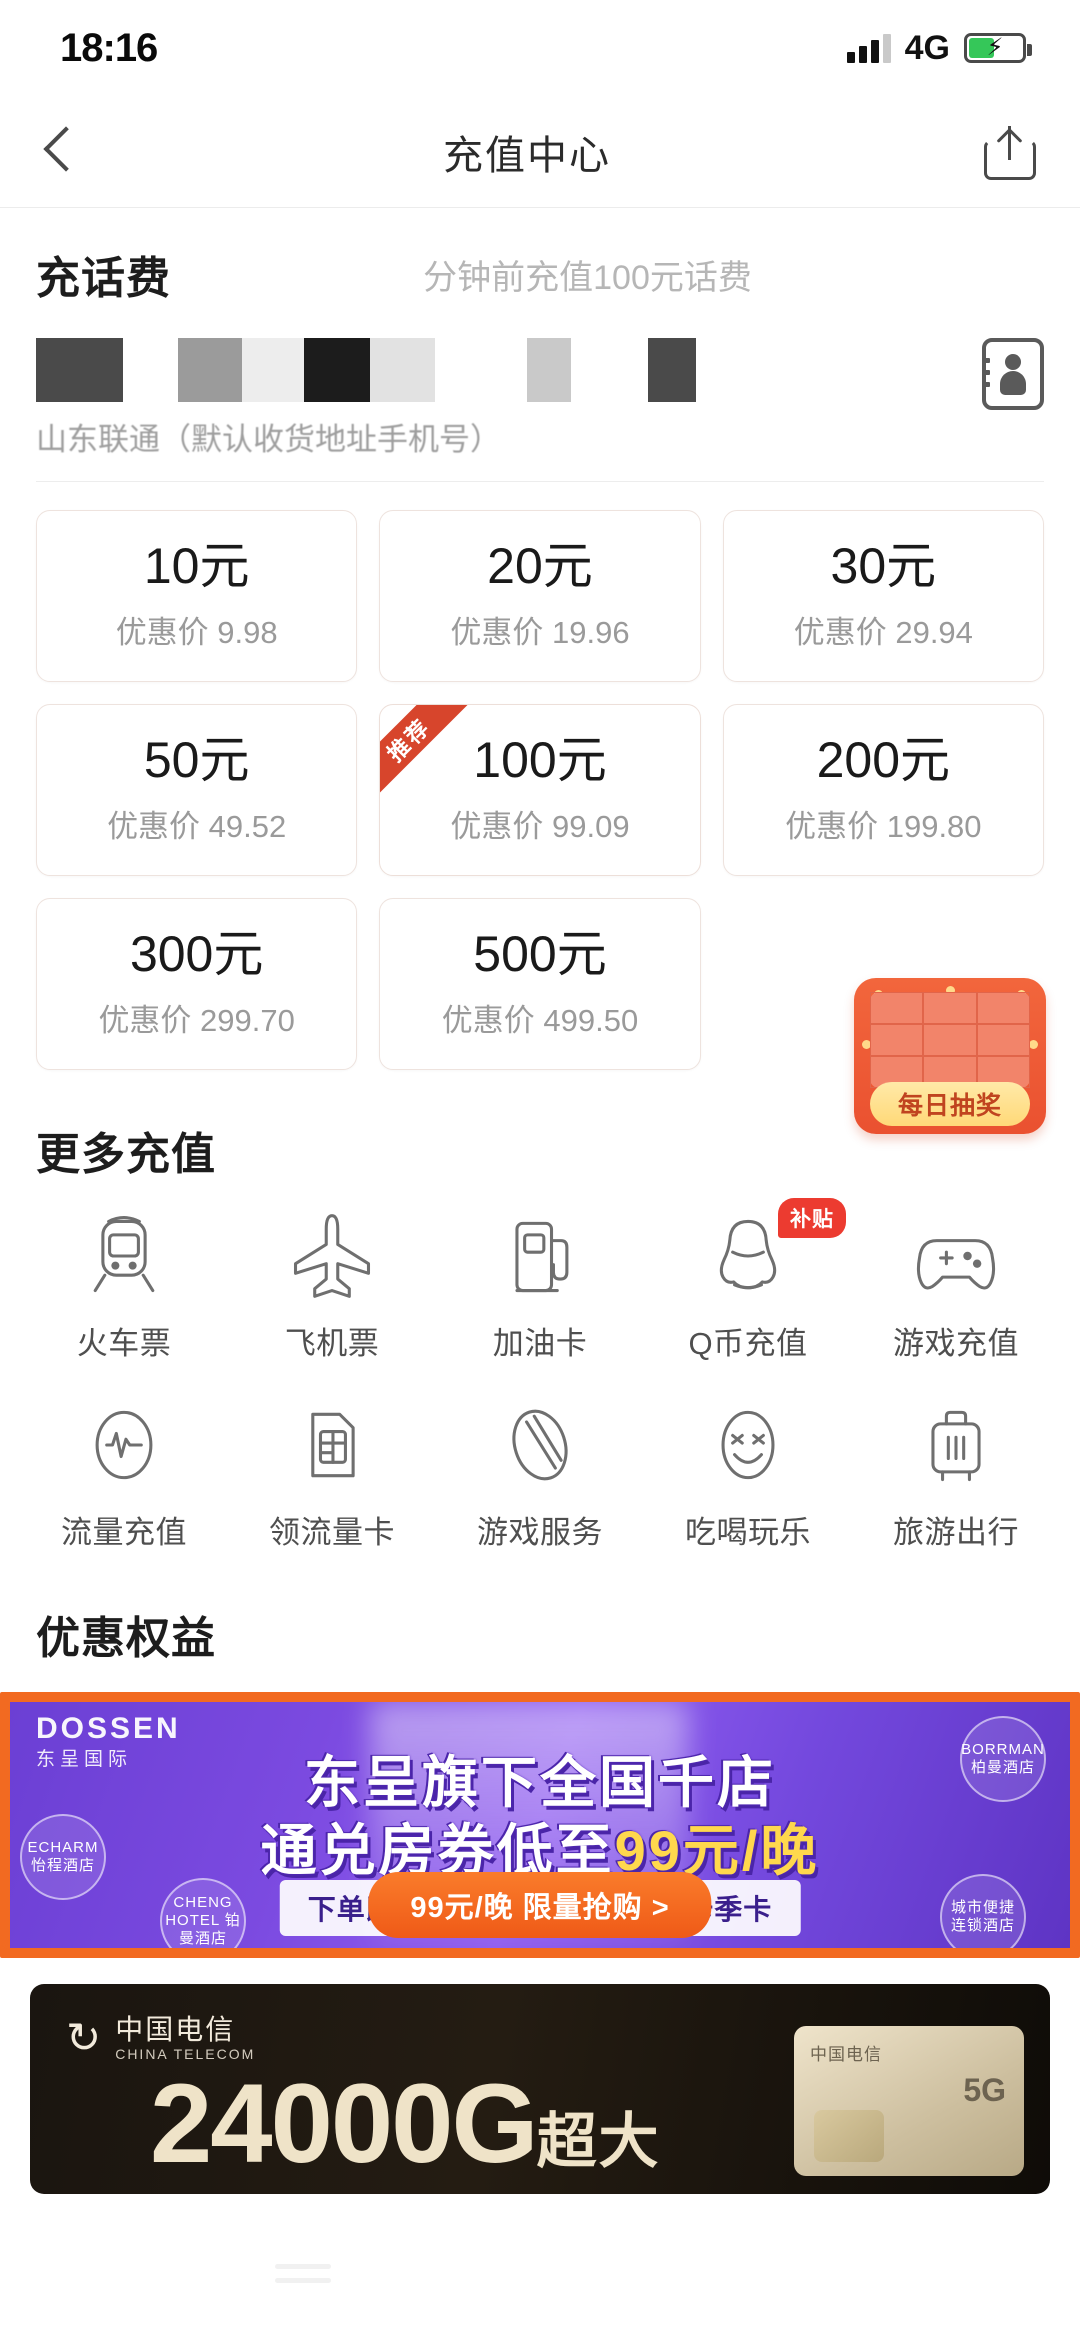 The height and width of the screenshot is (2340, 1080). I want to click on more-recharge-item-sim-card: 领流量卡, so click(332, 1474).